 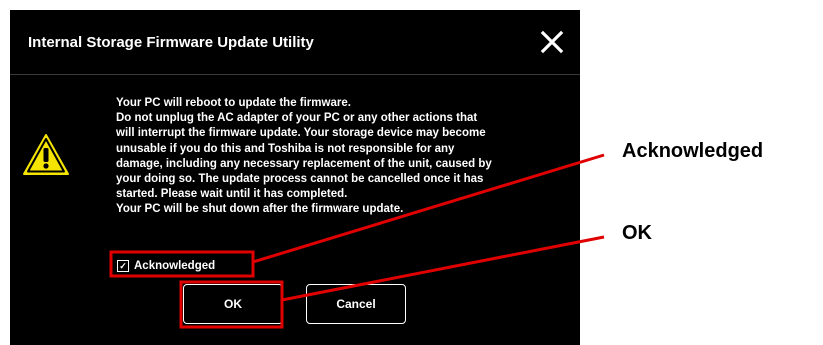 What do you see at coordinates (356, 304) in the screenshot?
I see `cancel-button: Cancel` at bounding box center [356, 304].